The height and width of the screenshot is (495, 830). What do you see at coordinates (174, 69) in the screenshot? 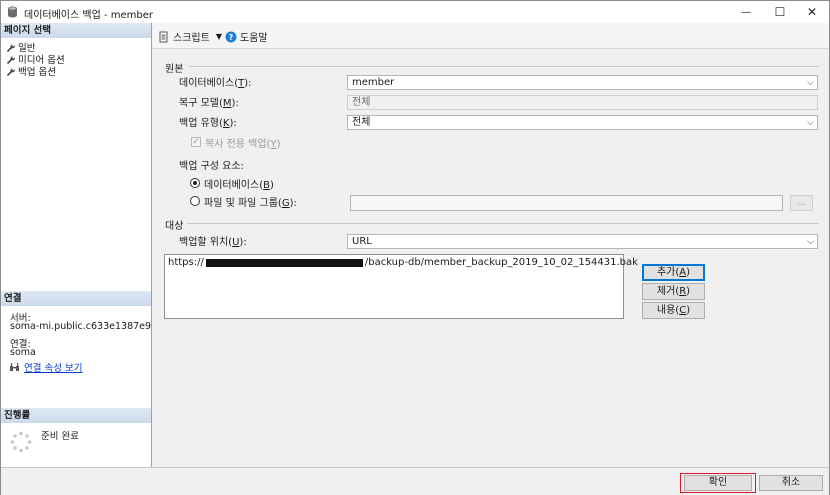
I see `source-group-label: 원본` at bounding box center [174, 69].